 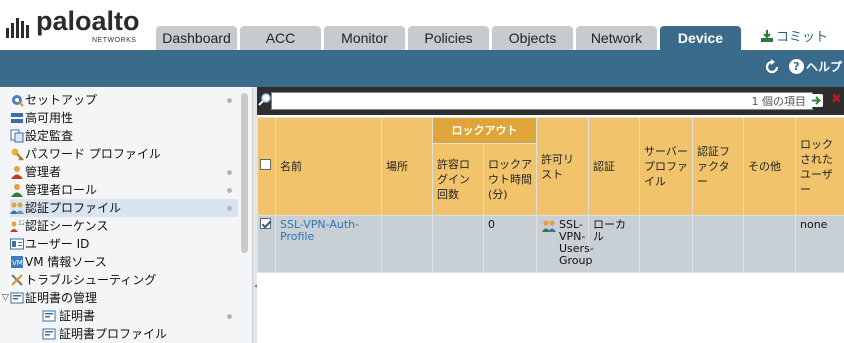 What do you see at coordinates (124, 172) in the screenshot?
I see `nav-item-admin: 管理者` at bounding box center [124, 172].